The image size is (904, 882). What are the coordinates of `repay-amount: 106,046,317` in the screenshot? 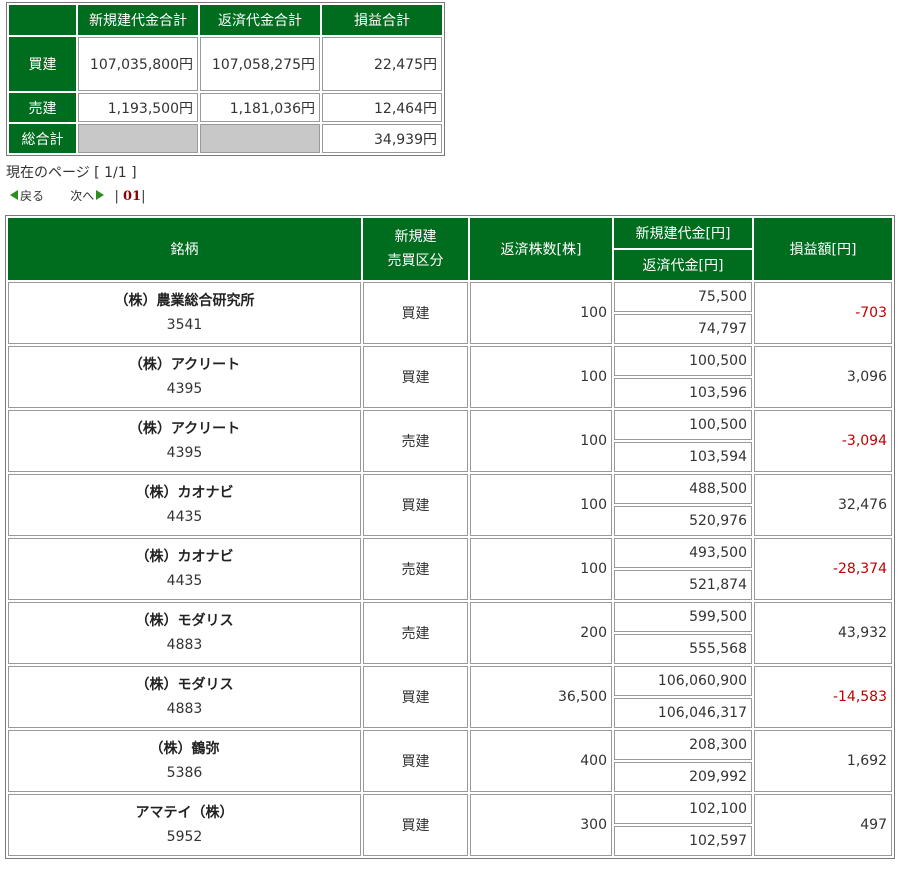 It's located at (683, 713).